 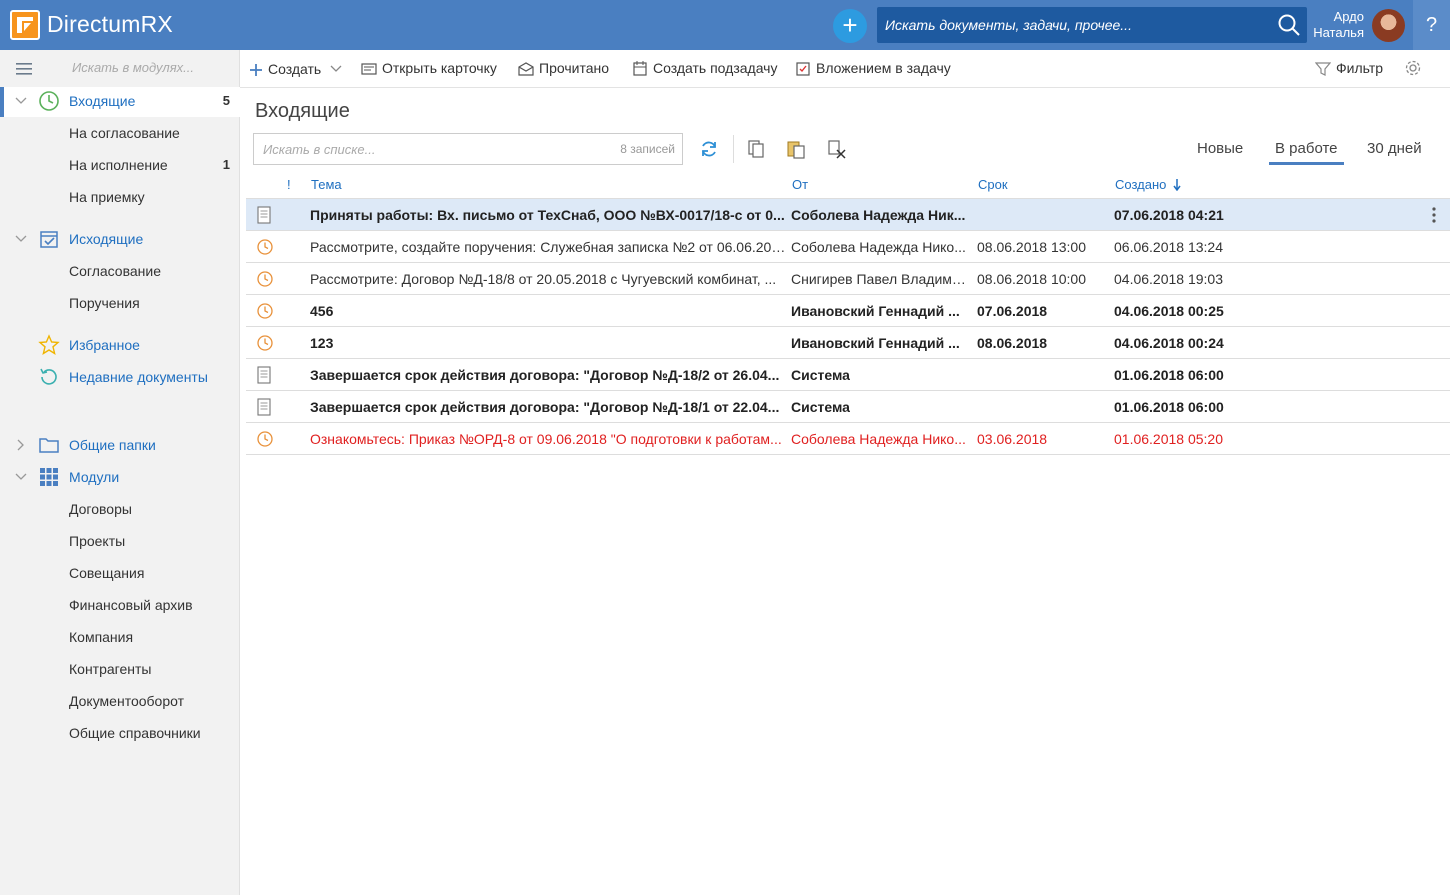 I want to click on help-button: ?, so click(x=1431, y=25).